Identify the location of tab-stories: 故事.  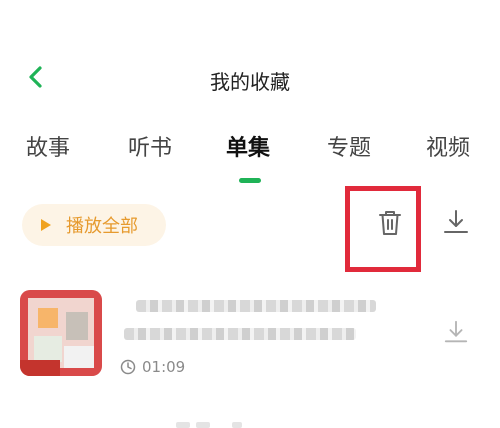
(48, 146).